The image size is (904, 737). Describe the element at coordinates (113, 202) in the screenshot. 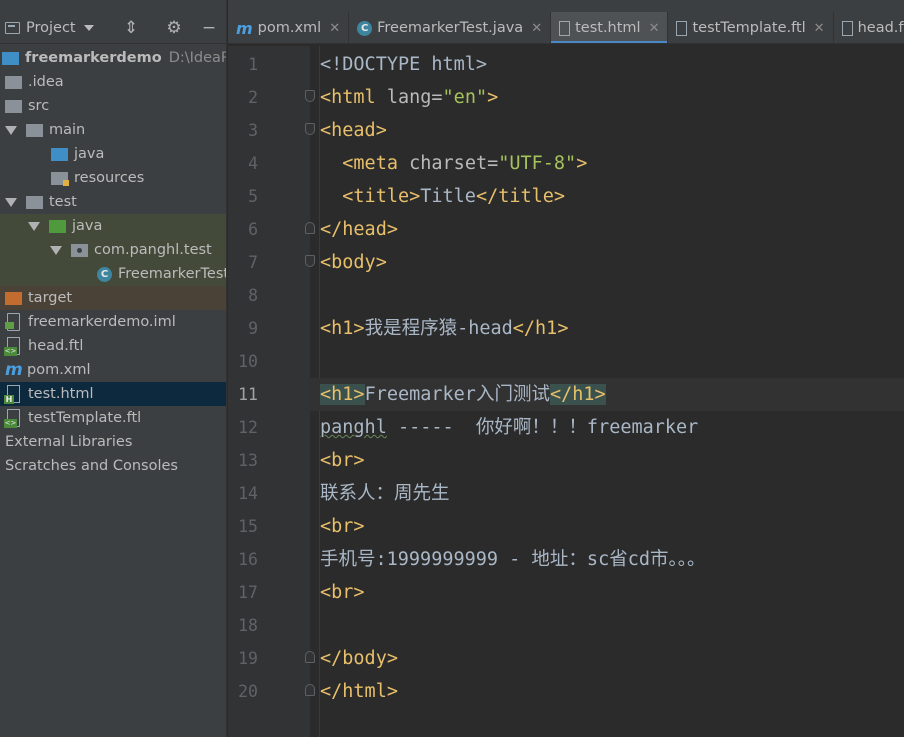

I see `tree-item-test: test` at that location.